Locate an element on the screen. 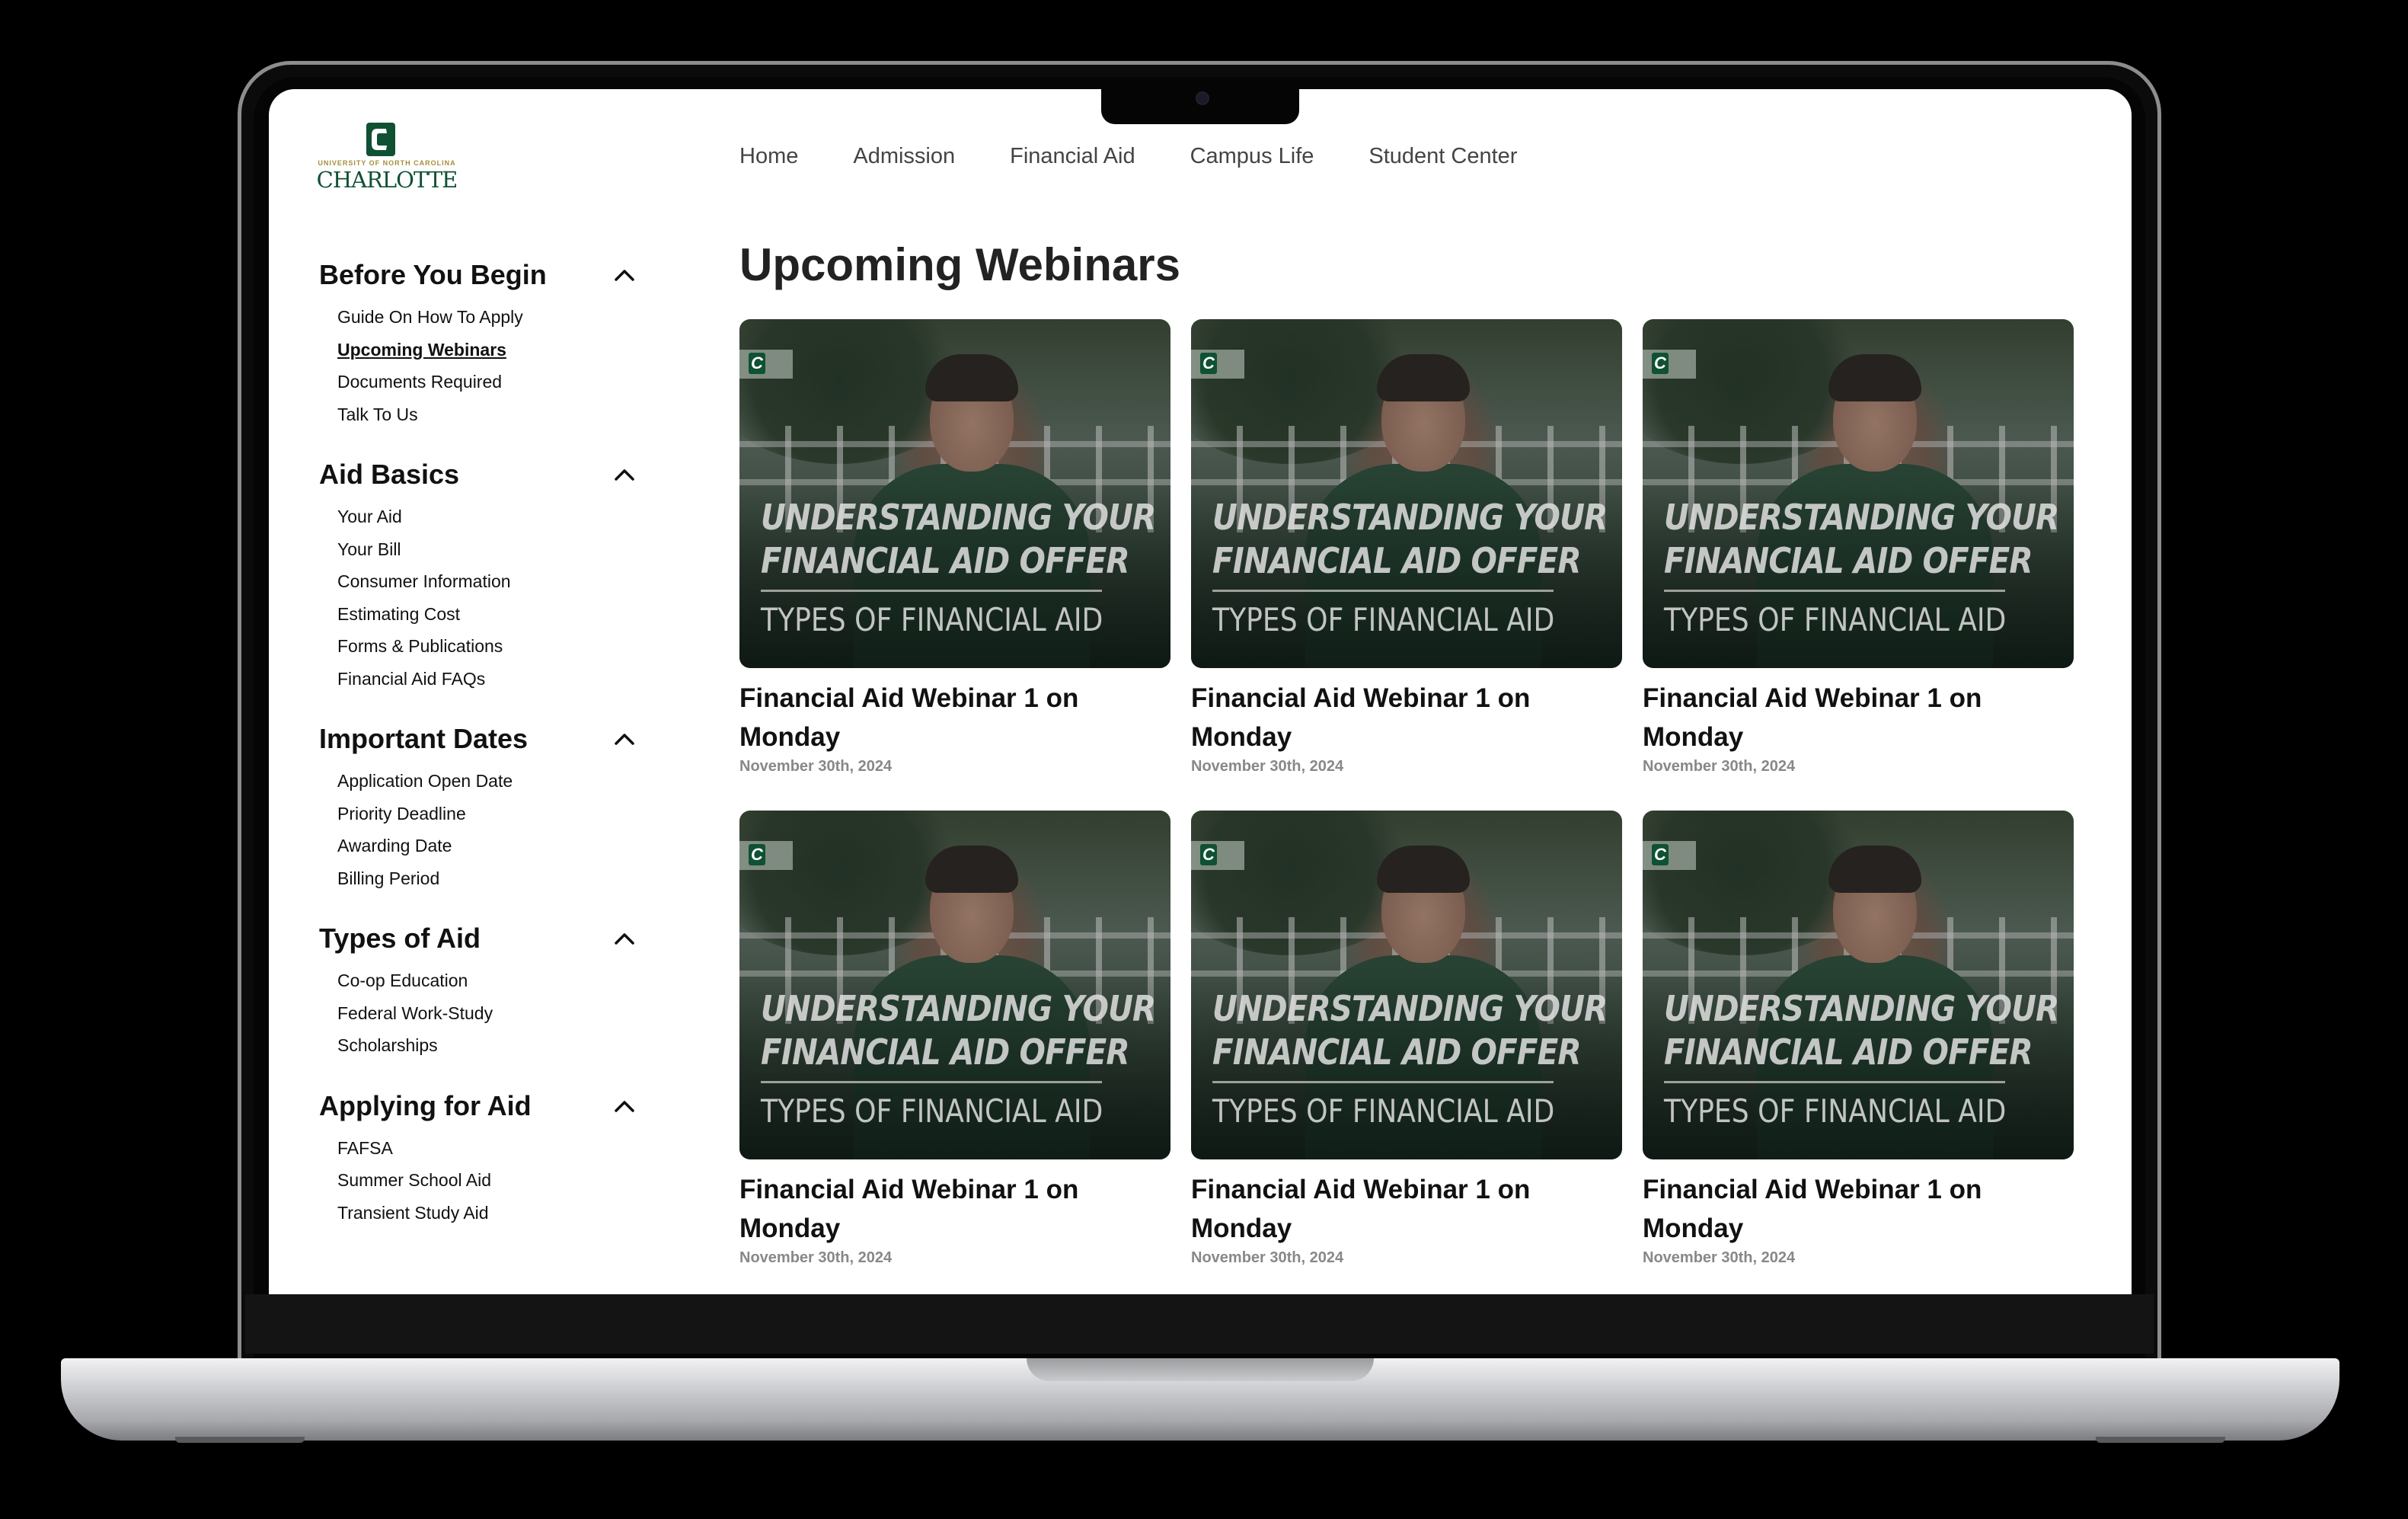 The height and width of the screenshot is (1519, 2408). sidebar-item: Guide On How To Apply is located at coordinates (496, 317).